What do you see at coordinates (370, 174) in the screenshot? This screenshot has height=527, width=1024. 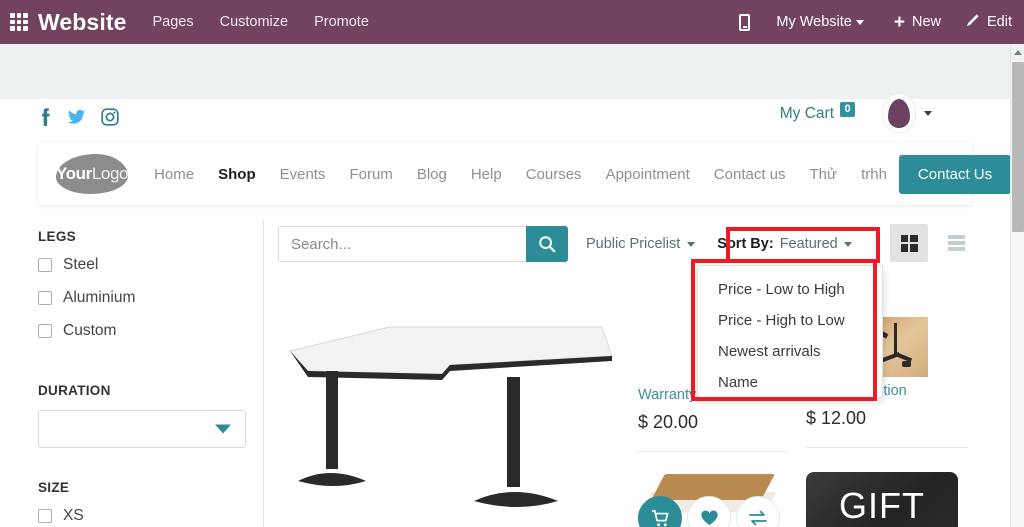 I see `nav-item-forum: Forum` at bounding box center [370, 174].